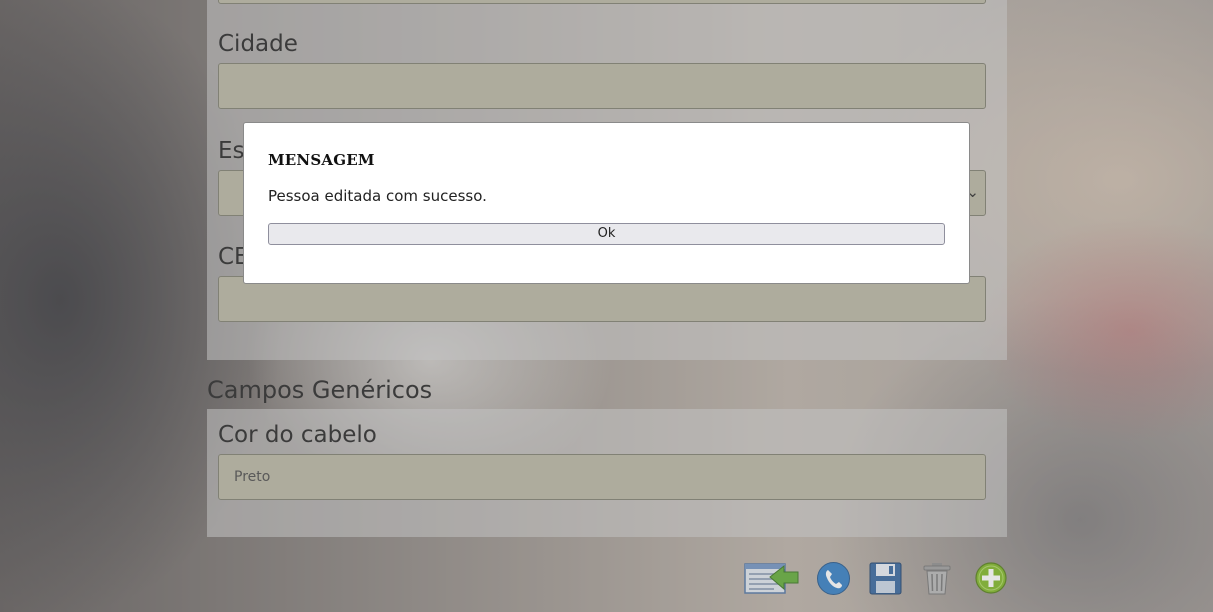 This screenshot has height=612, width=1213. I want to click on dialog-message: Pessoa editada com sucesso., so click(377, 196).